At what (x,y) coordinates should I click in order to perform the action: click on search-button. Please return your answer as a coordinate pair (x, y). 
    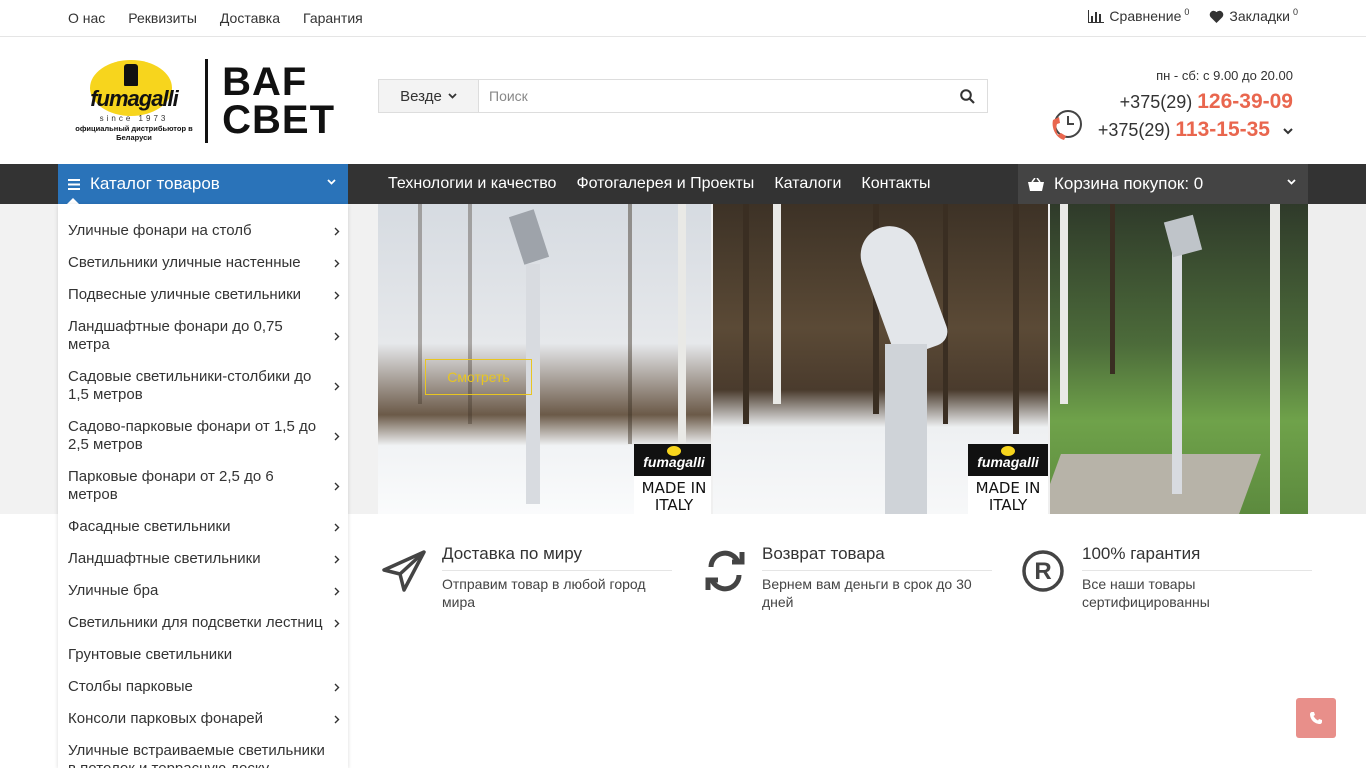
    Looking at the image, I should click on (967, 96).